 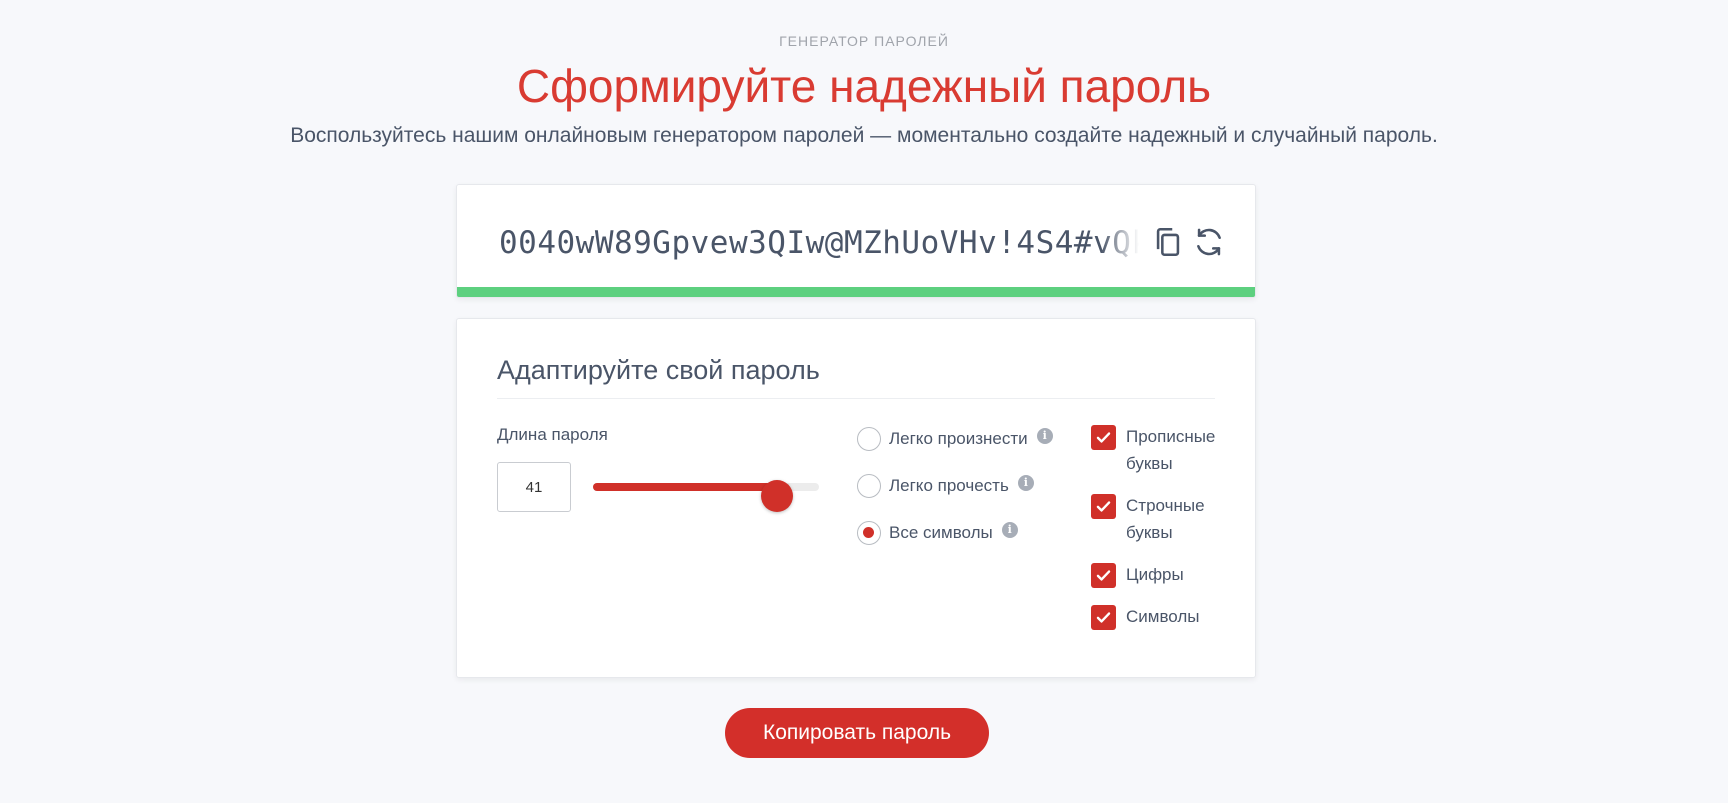 I want to click on options-divider, so click(x=856, y=398).